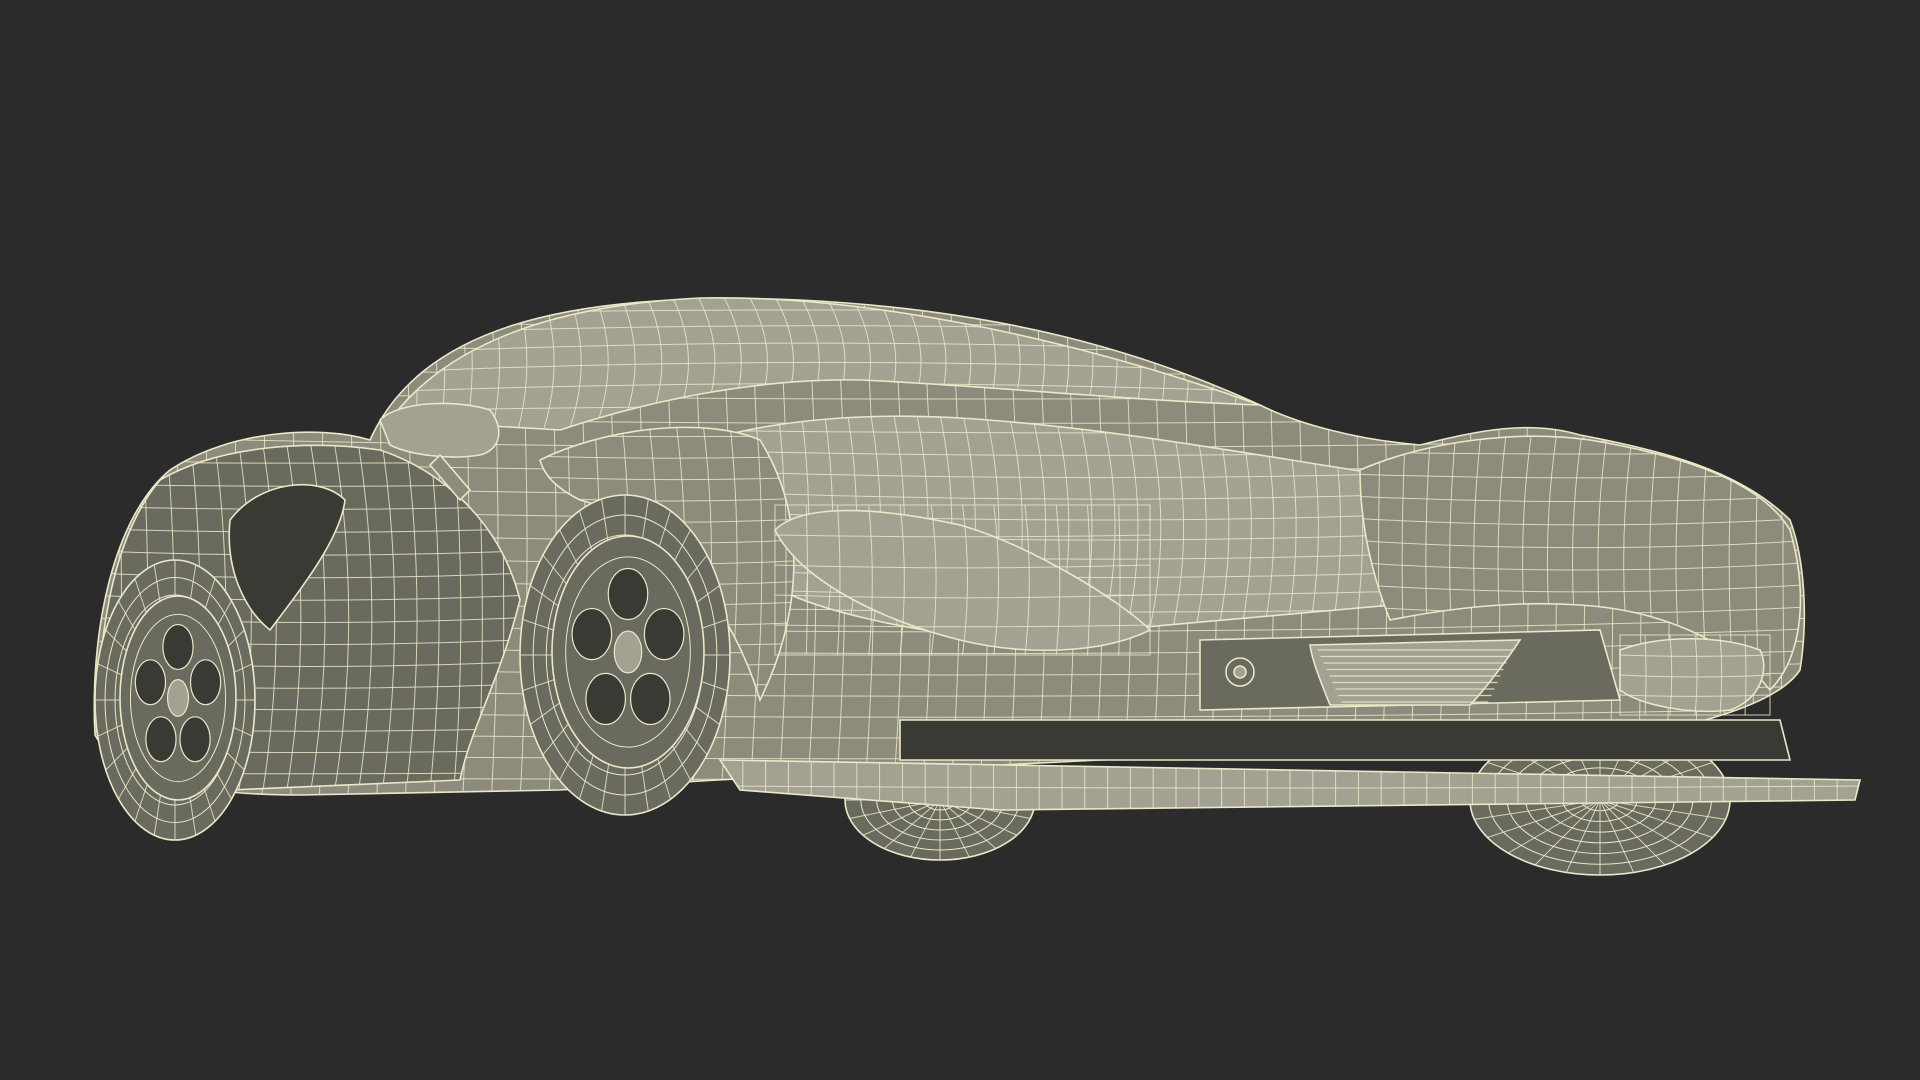 The width and height of the screenshot is (1920, 1080). I want to click on front-grille, so click(1410, 670).